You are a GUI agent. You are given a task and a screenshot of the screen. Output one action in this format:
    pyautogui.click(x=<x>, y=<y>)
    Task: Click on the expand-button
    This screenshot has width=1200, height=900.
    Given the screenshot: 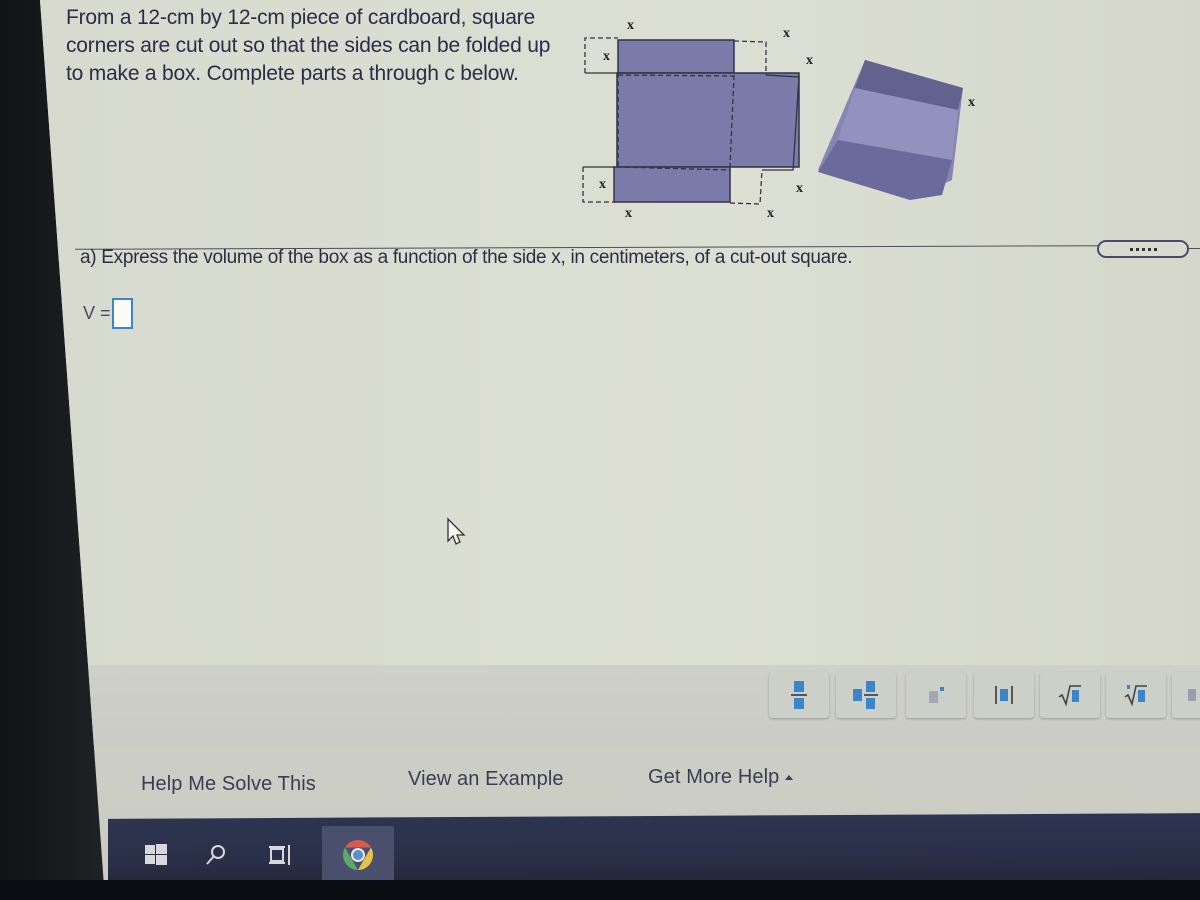 What is the action you would take?
    pyautogui.click(x=1143, y=249)
    